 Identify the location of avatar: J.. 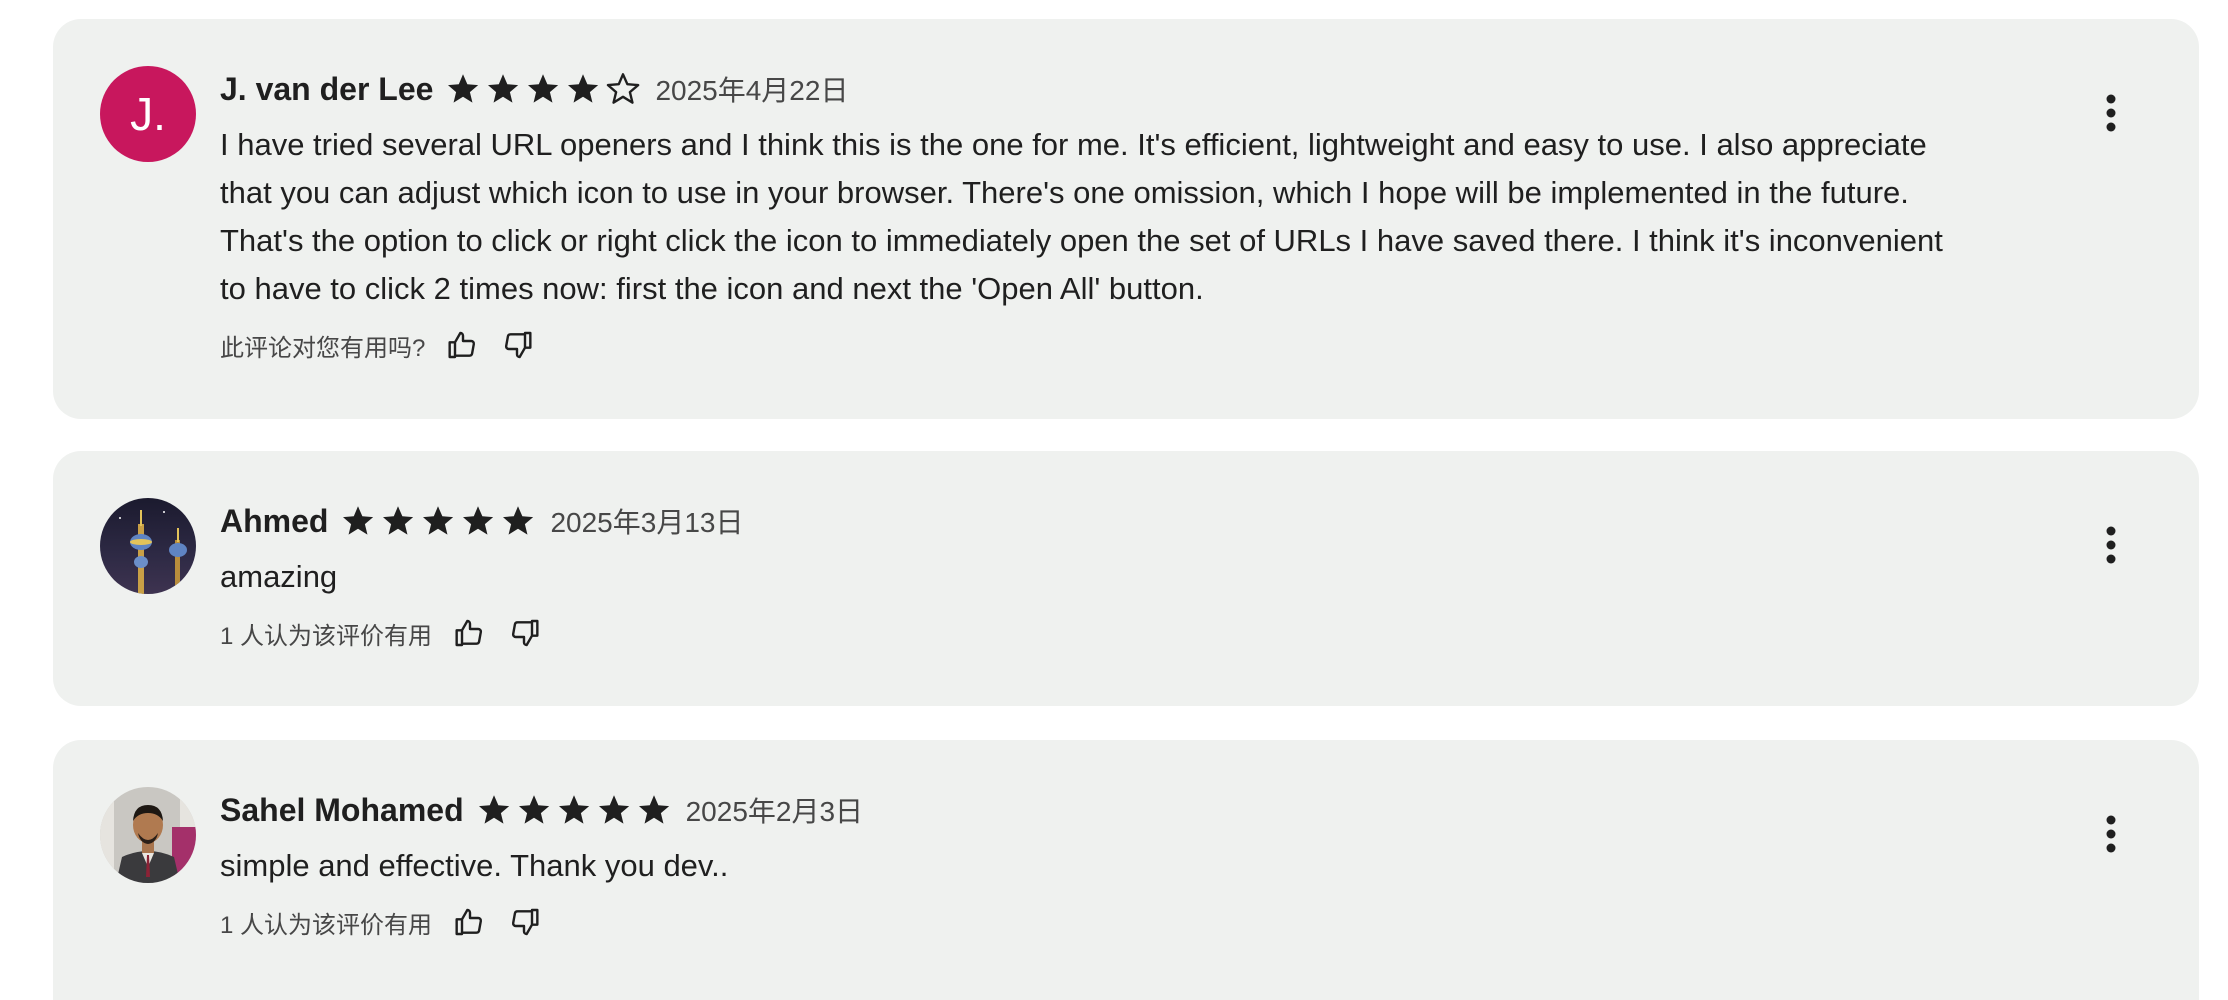
(148, 114).